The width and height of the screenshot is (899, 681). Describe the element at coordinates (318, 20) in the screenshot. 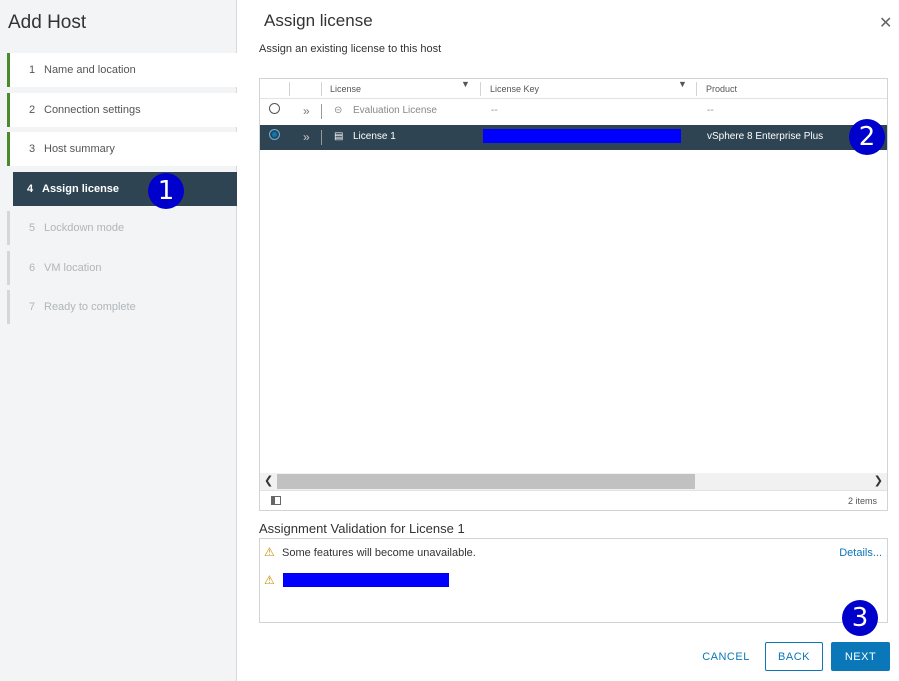

I see `page-title: Assign license` at that location.